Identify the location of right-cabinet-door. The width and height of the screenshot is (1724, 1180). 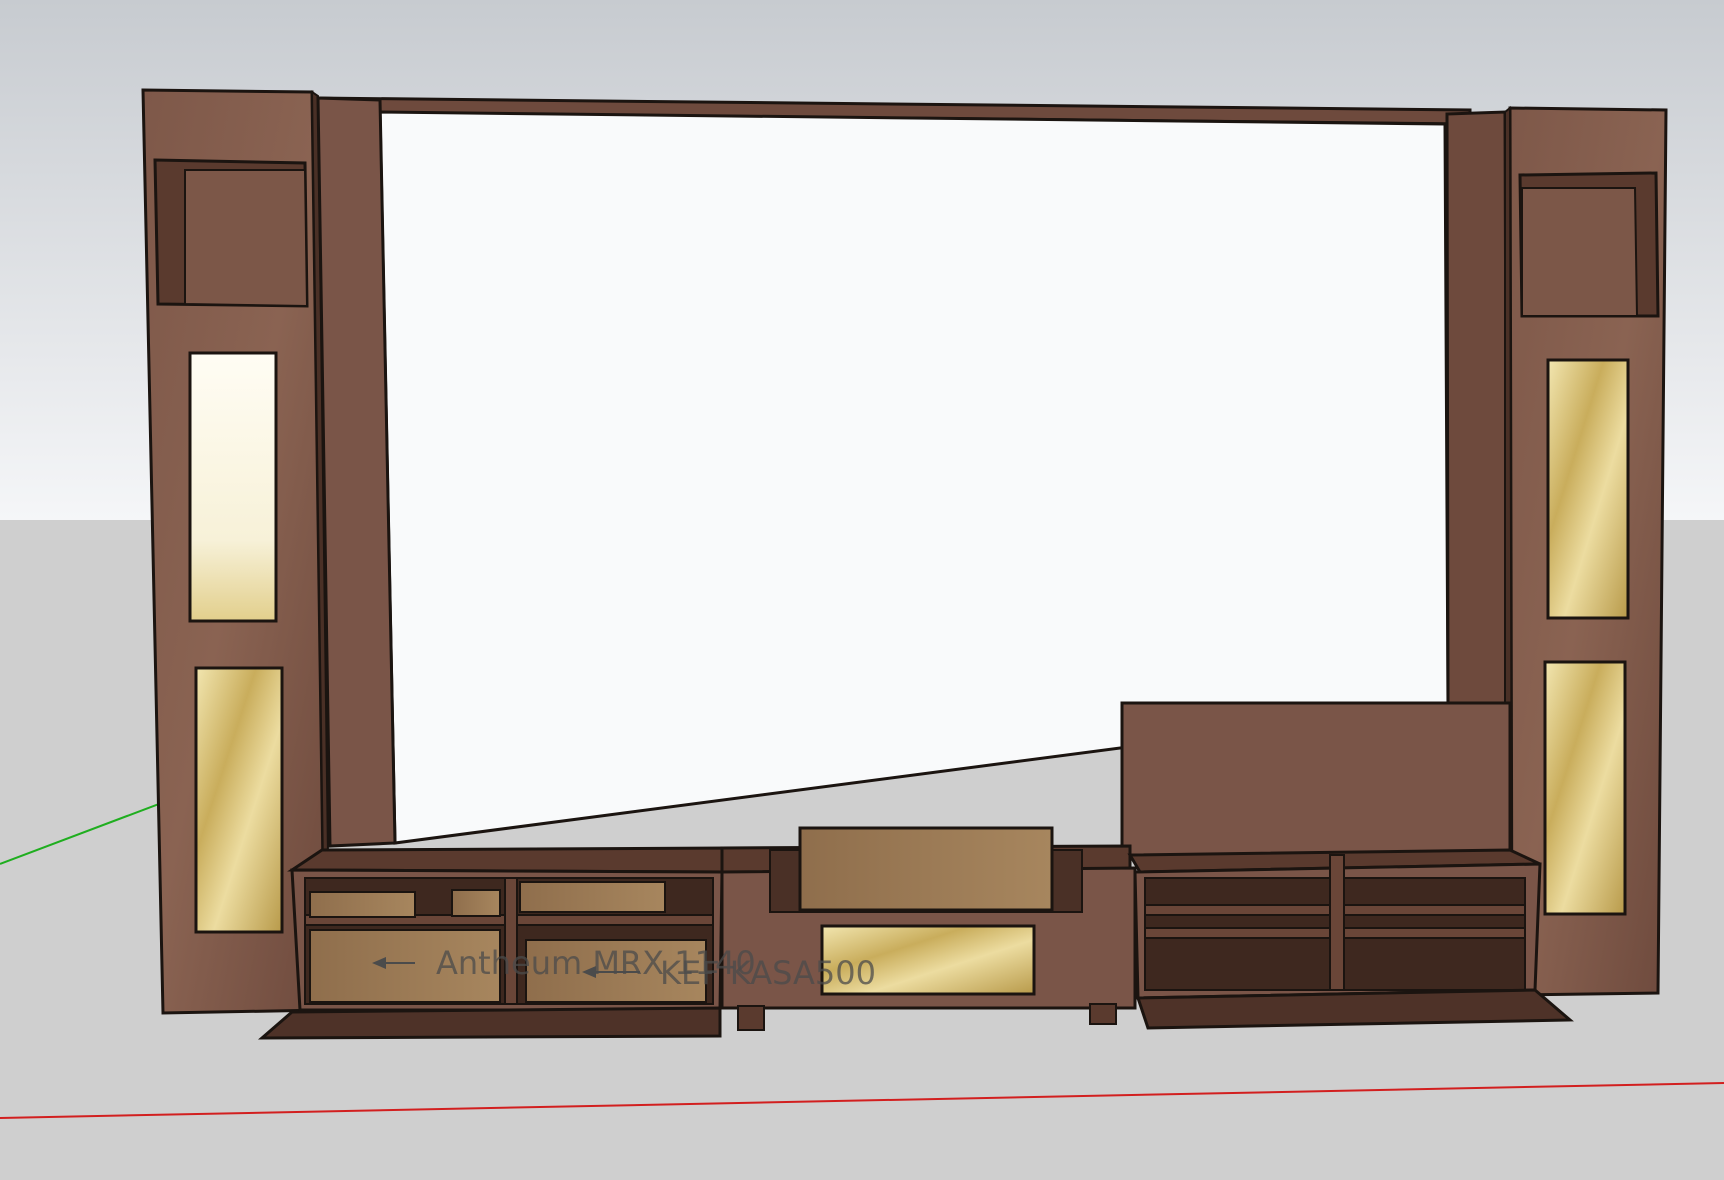
(1354, 1009).